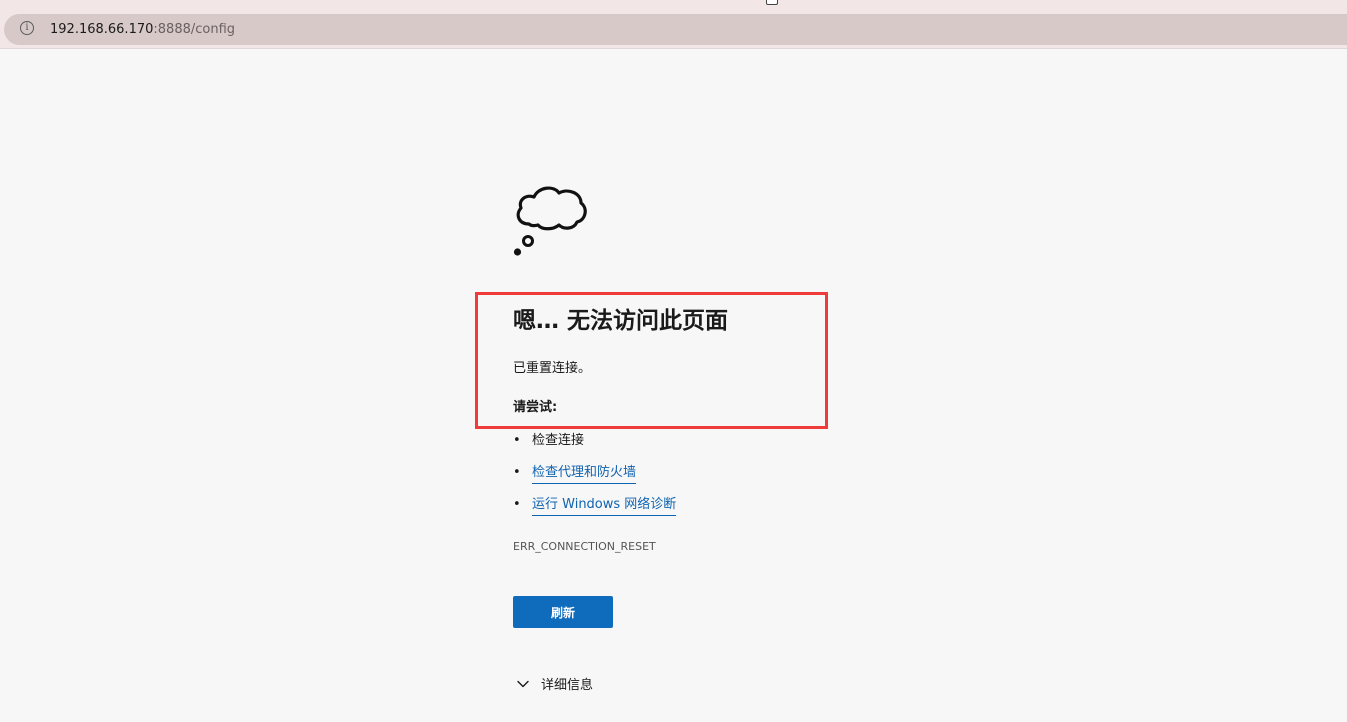 The width and height of the screenshot is (1347, 722). What do you see at coordinates (102, 29) in the screenshot?
I see `url-host: 192.168.66.170` at bounding box center [102, 29].